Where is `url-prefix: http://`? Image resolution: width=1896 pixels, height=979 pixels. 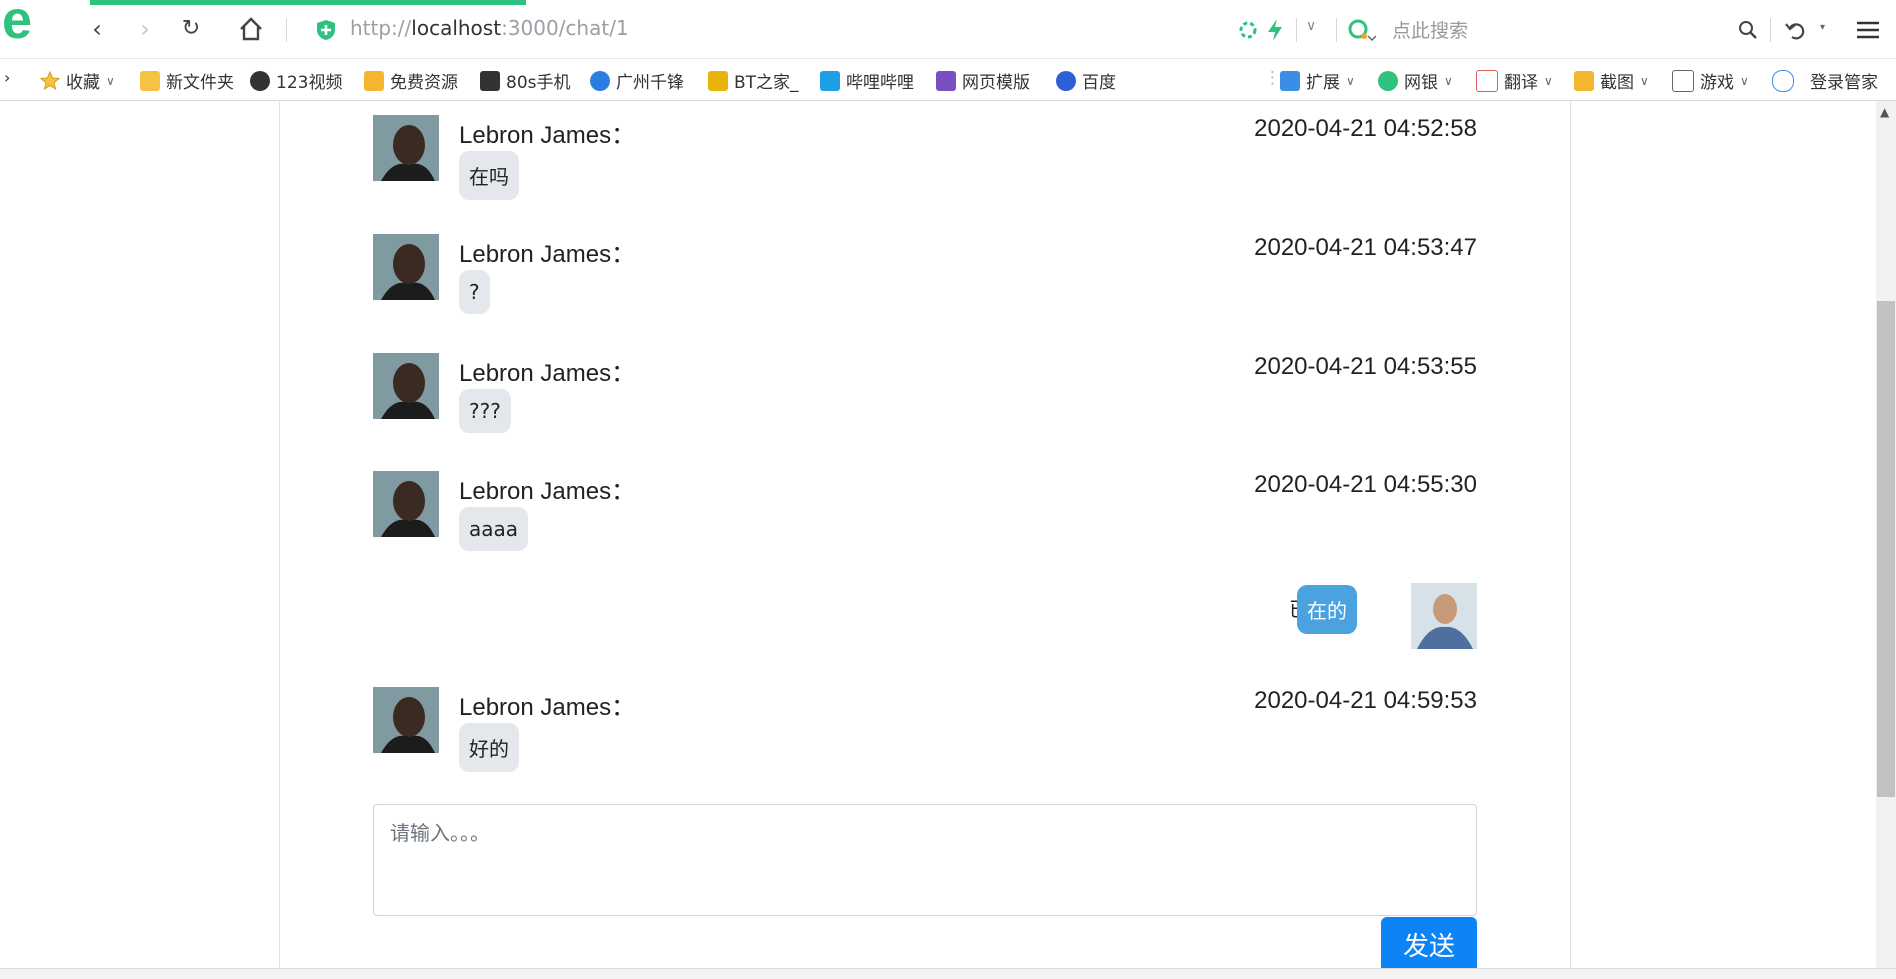 url-prefix: http:// is located at coordinates (381, 28).